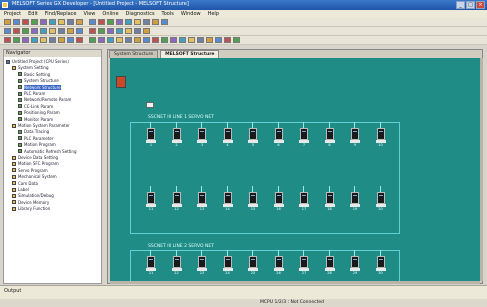  What do you see at coordinates (202, 136) in the screenshot?
I see `servo-amplifier-icon: 3` at bounding box center [202, 136].